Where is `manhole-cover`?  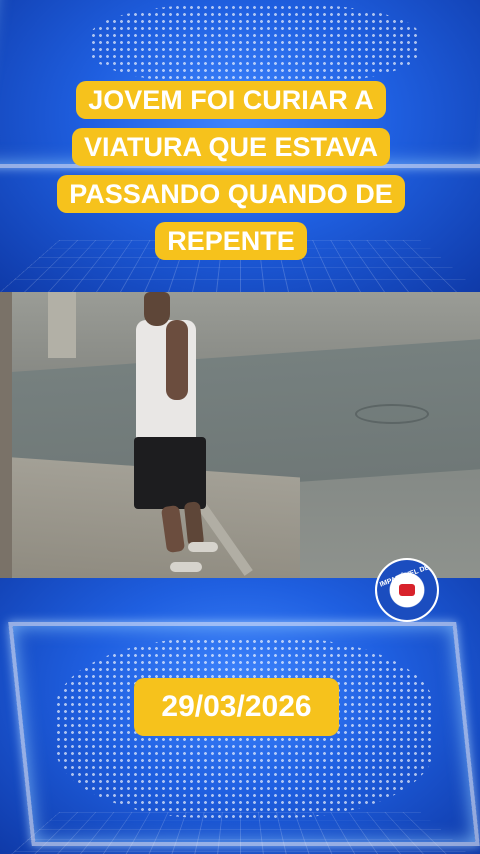
manhole-cover is located at coordinates (392, 414).